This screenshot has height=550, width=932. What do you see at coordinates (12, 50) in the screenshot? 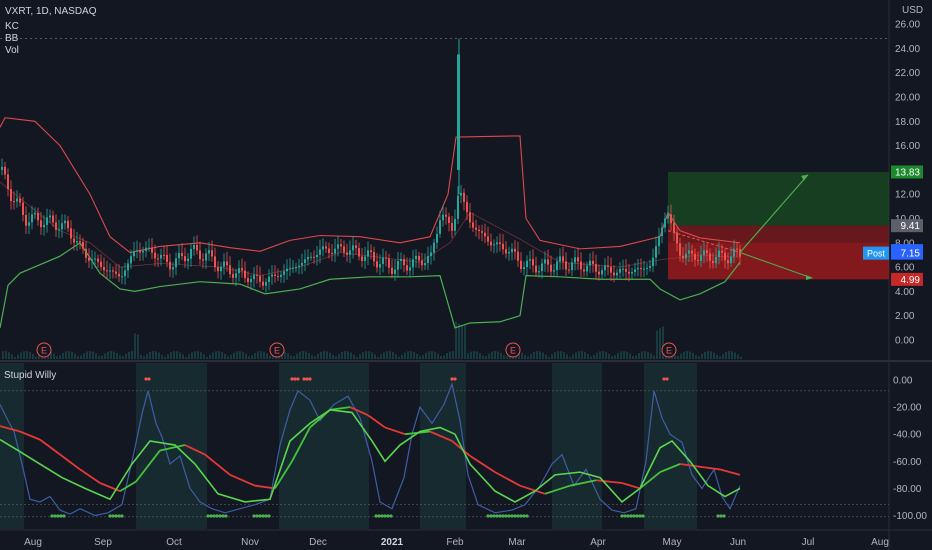
I see `legend-vol: Vol` at bounding box center [12, 50].